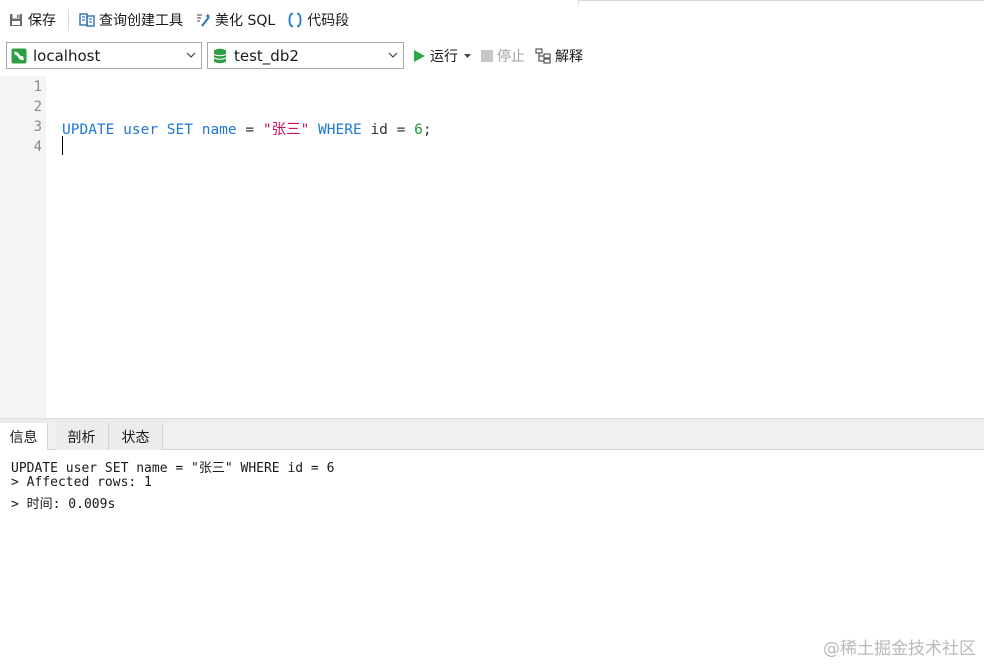  What do you see at coordinates (511, 57) in the screenshot?
I see `stop-label: 停止` at bounding box center [511, 57].